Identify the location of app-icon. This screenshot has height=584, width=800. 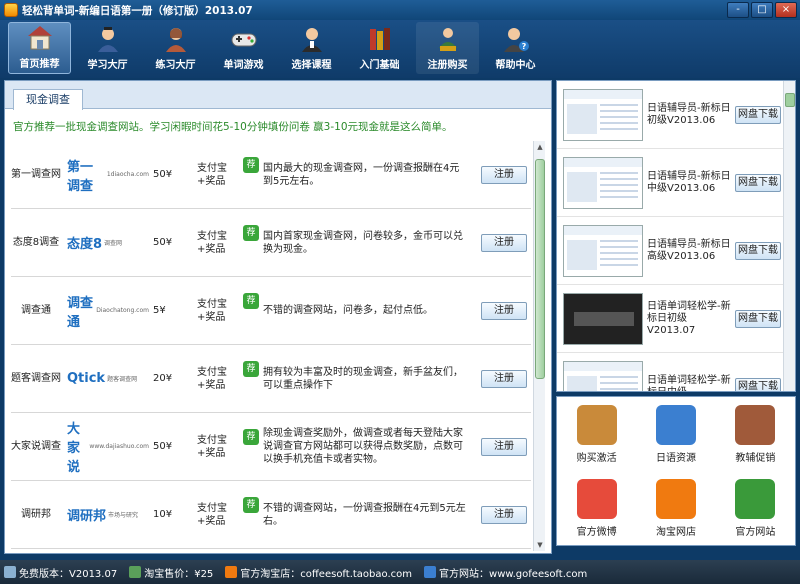
(11, 10).